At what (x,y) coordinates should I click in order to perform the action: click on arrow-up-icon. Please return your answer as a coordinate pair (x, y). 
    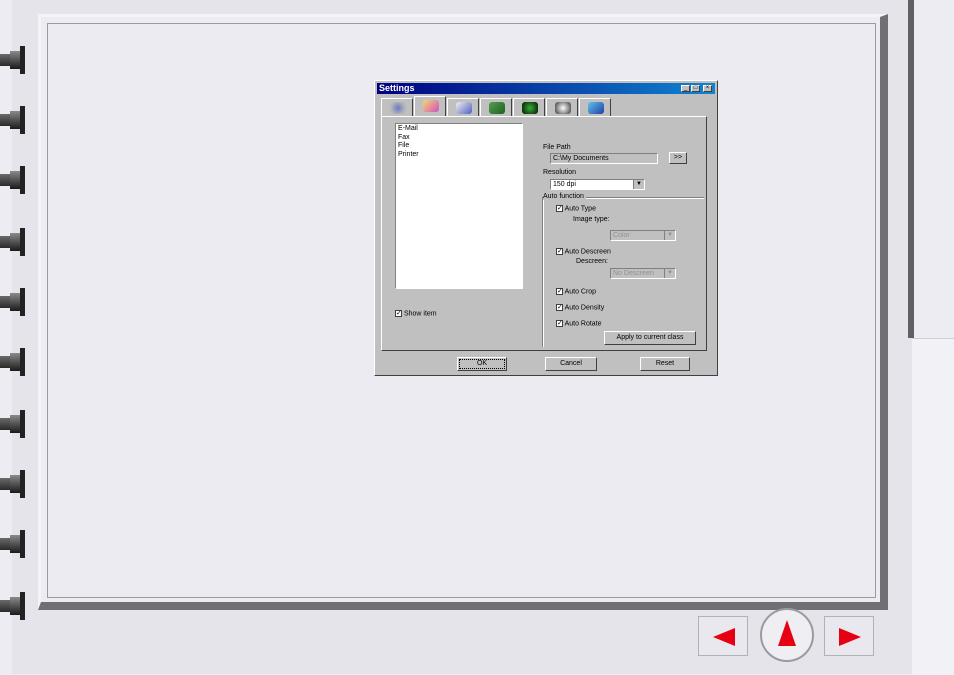
    Looking at the image, I should click on (787, 633).